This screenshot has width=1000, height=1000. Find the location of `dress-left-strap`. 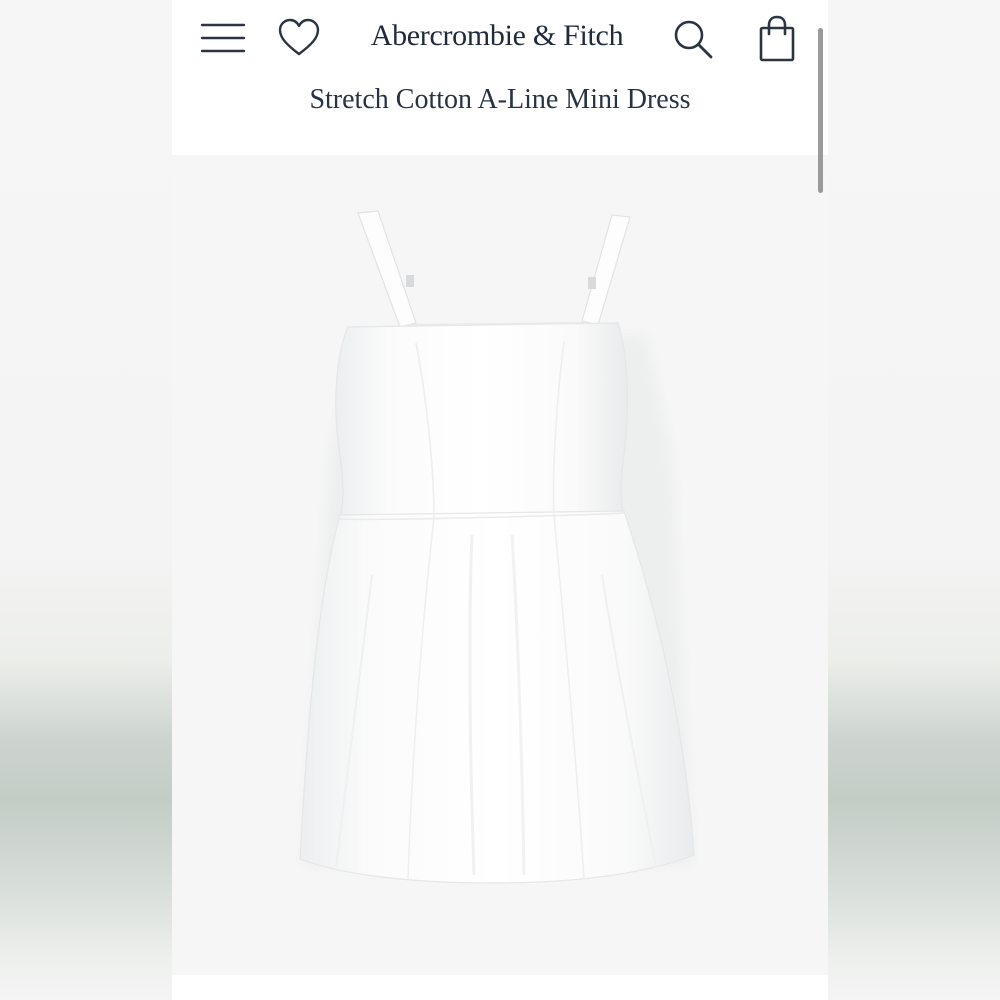

dress-left-strap is located at coordinates (387, 269).